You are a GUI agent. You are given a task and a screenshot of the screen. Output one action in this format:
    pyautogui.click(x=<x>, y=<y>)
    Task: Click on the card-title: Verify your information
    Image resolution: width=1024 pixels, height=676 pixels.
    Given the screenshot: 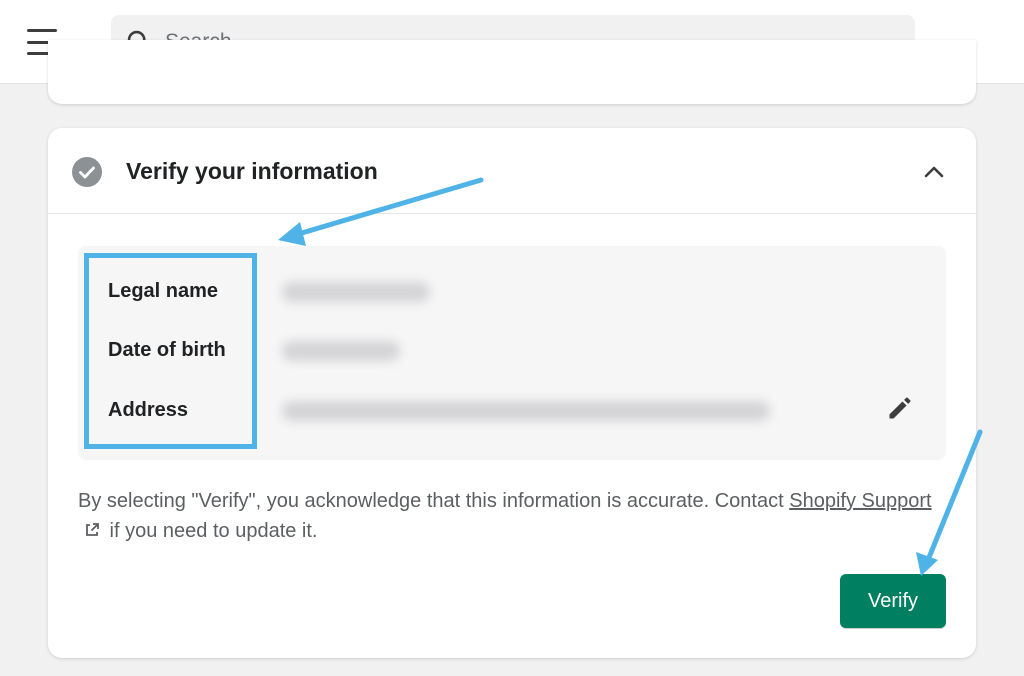 What is the action you would take?
    pyautogui.click(x=252, y=171)
    